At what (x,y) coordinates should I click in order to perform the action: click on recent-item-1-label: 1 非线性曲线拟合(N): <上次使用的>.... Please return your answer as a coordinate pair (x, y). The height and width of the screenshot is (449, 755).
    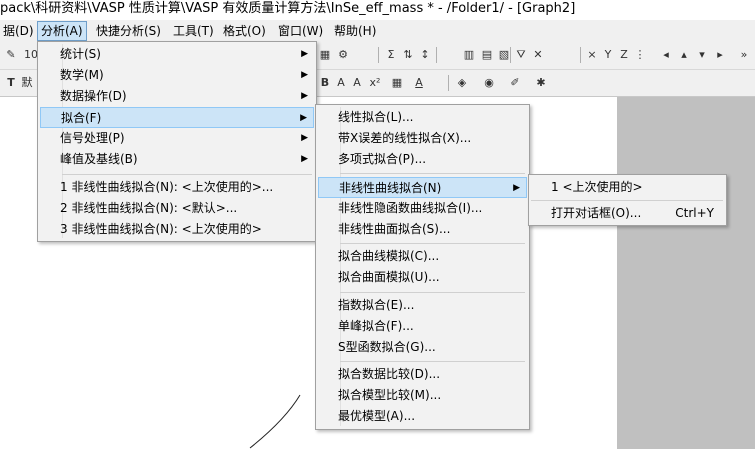
    Looking at the image, I should click on (167, 187).